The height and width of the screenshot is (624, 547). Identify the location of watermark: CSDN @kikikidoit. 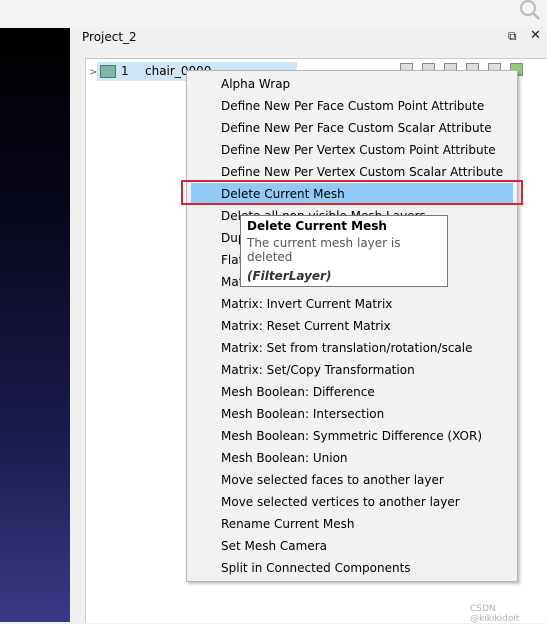
(495, 614).